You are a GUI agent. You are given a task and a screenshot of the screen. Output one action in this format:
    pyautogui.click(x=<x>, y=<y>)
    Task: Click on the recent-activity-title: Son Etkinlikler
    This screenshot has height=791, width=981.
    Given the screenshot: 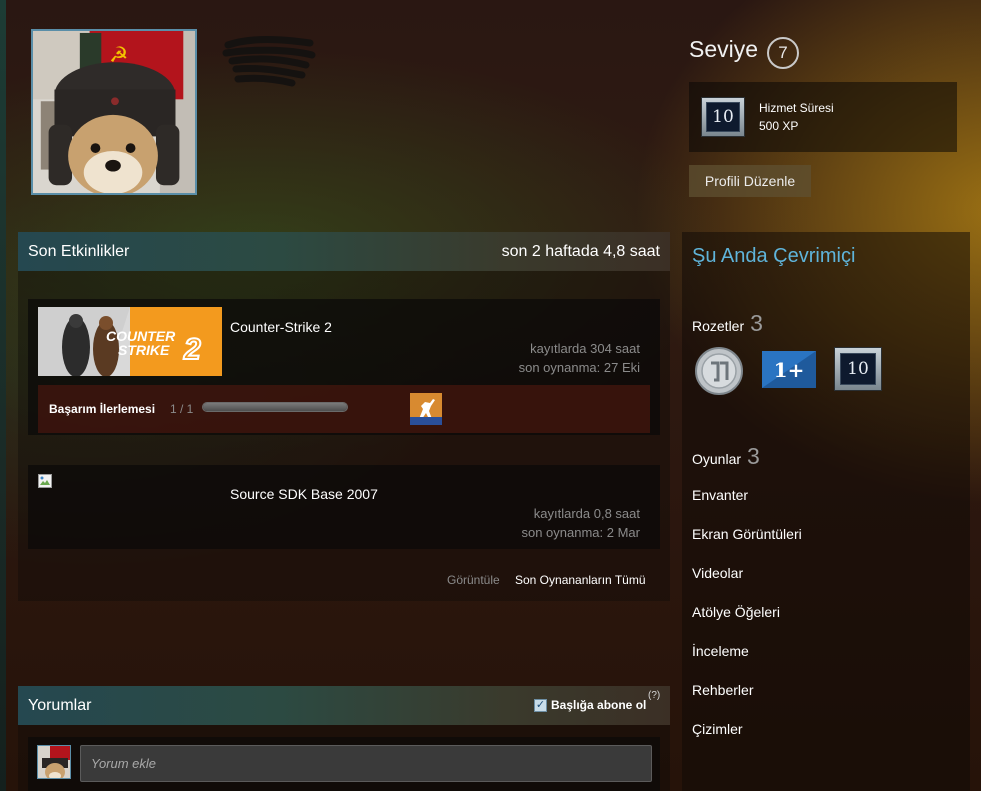 What is the action you would take?
    pyautogui.click(x=79, y=251)
    